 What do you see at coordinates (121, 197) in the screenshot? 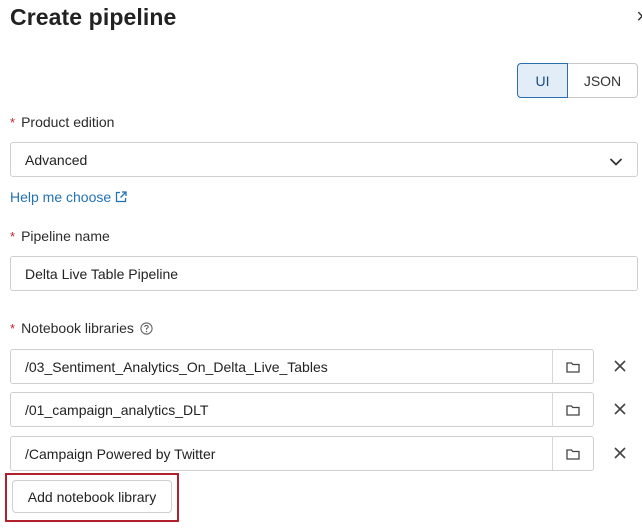
I see `external-link-icon` at bounding box center [121, 197].